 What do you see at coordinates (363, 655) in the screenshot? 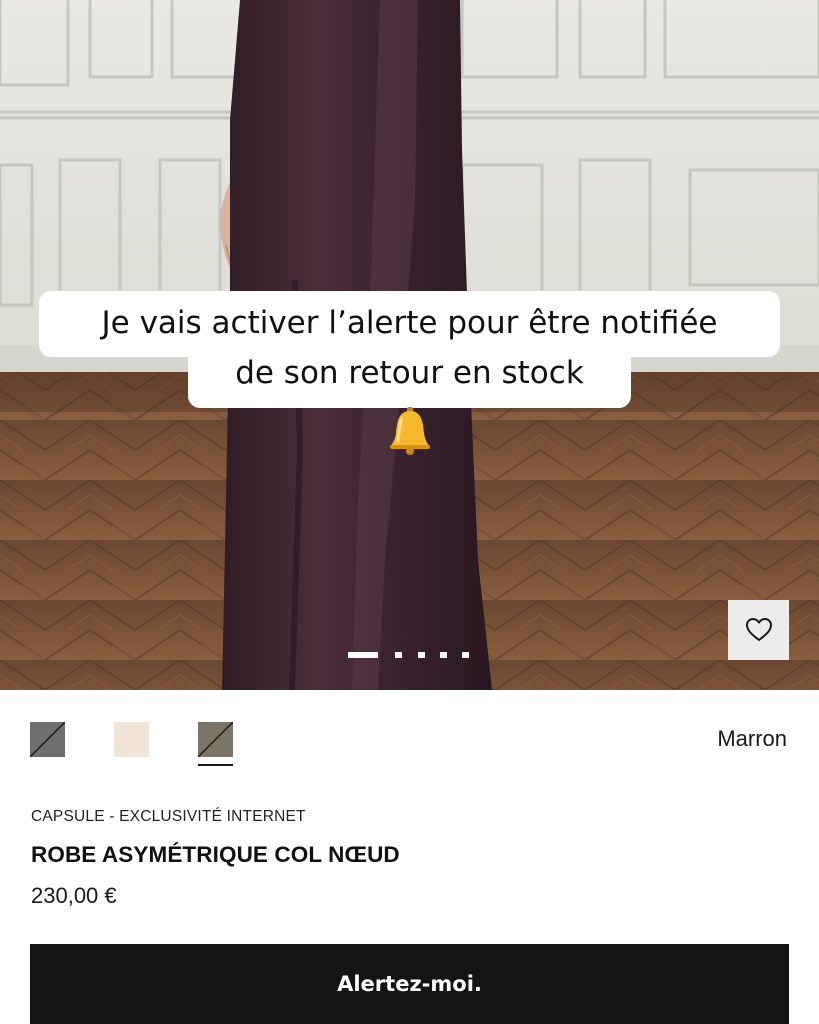
I see `slide-dot-active` at bounding box center [363, 655].